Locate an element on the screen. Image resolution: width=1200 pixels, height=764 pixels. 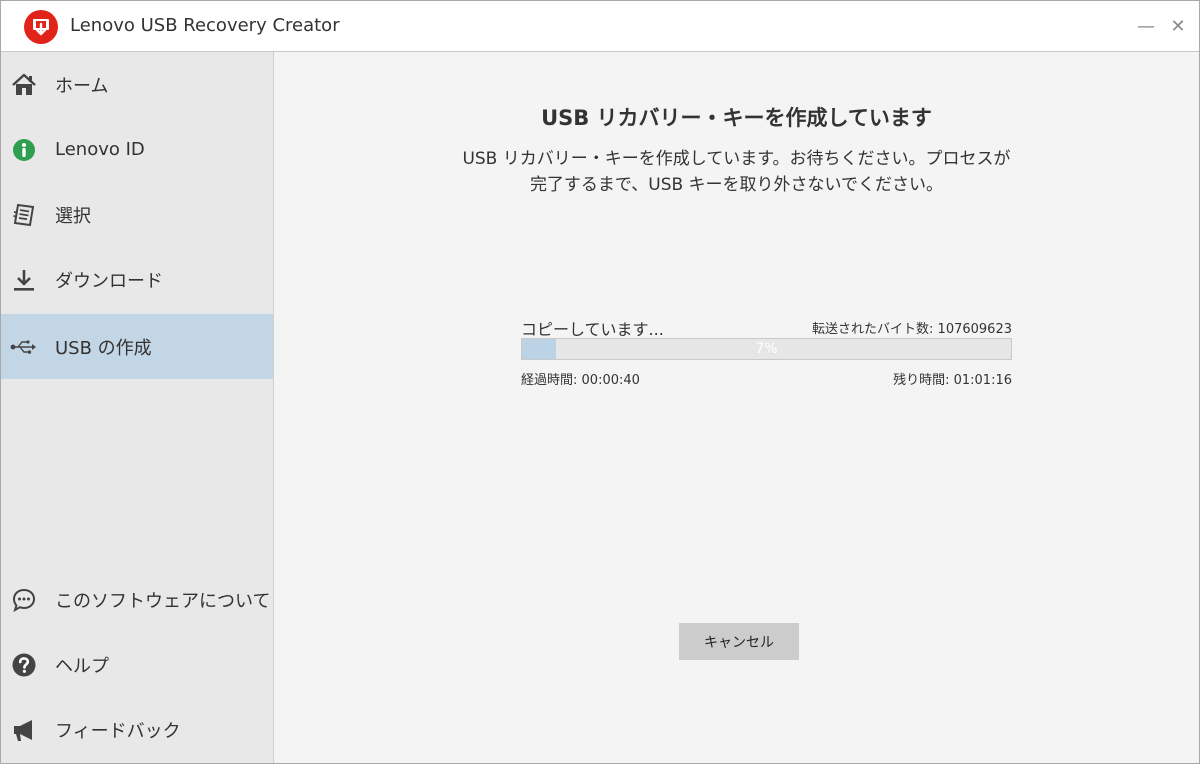
sidebar-item-label: ホーム is located at coordinates (82, 86).